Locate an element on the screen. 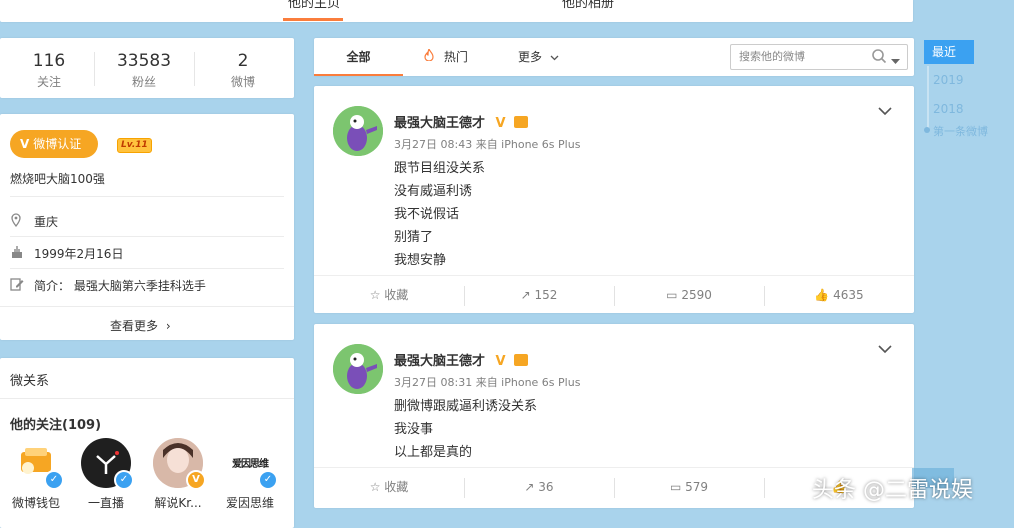 This screenshot has height=528, width=1014. view-more-link: 查看更多 › is located at coordinates (140, 325).